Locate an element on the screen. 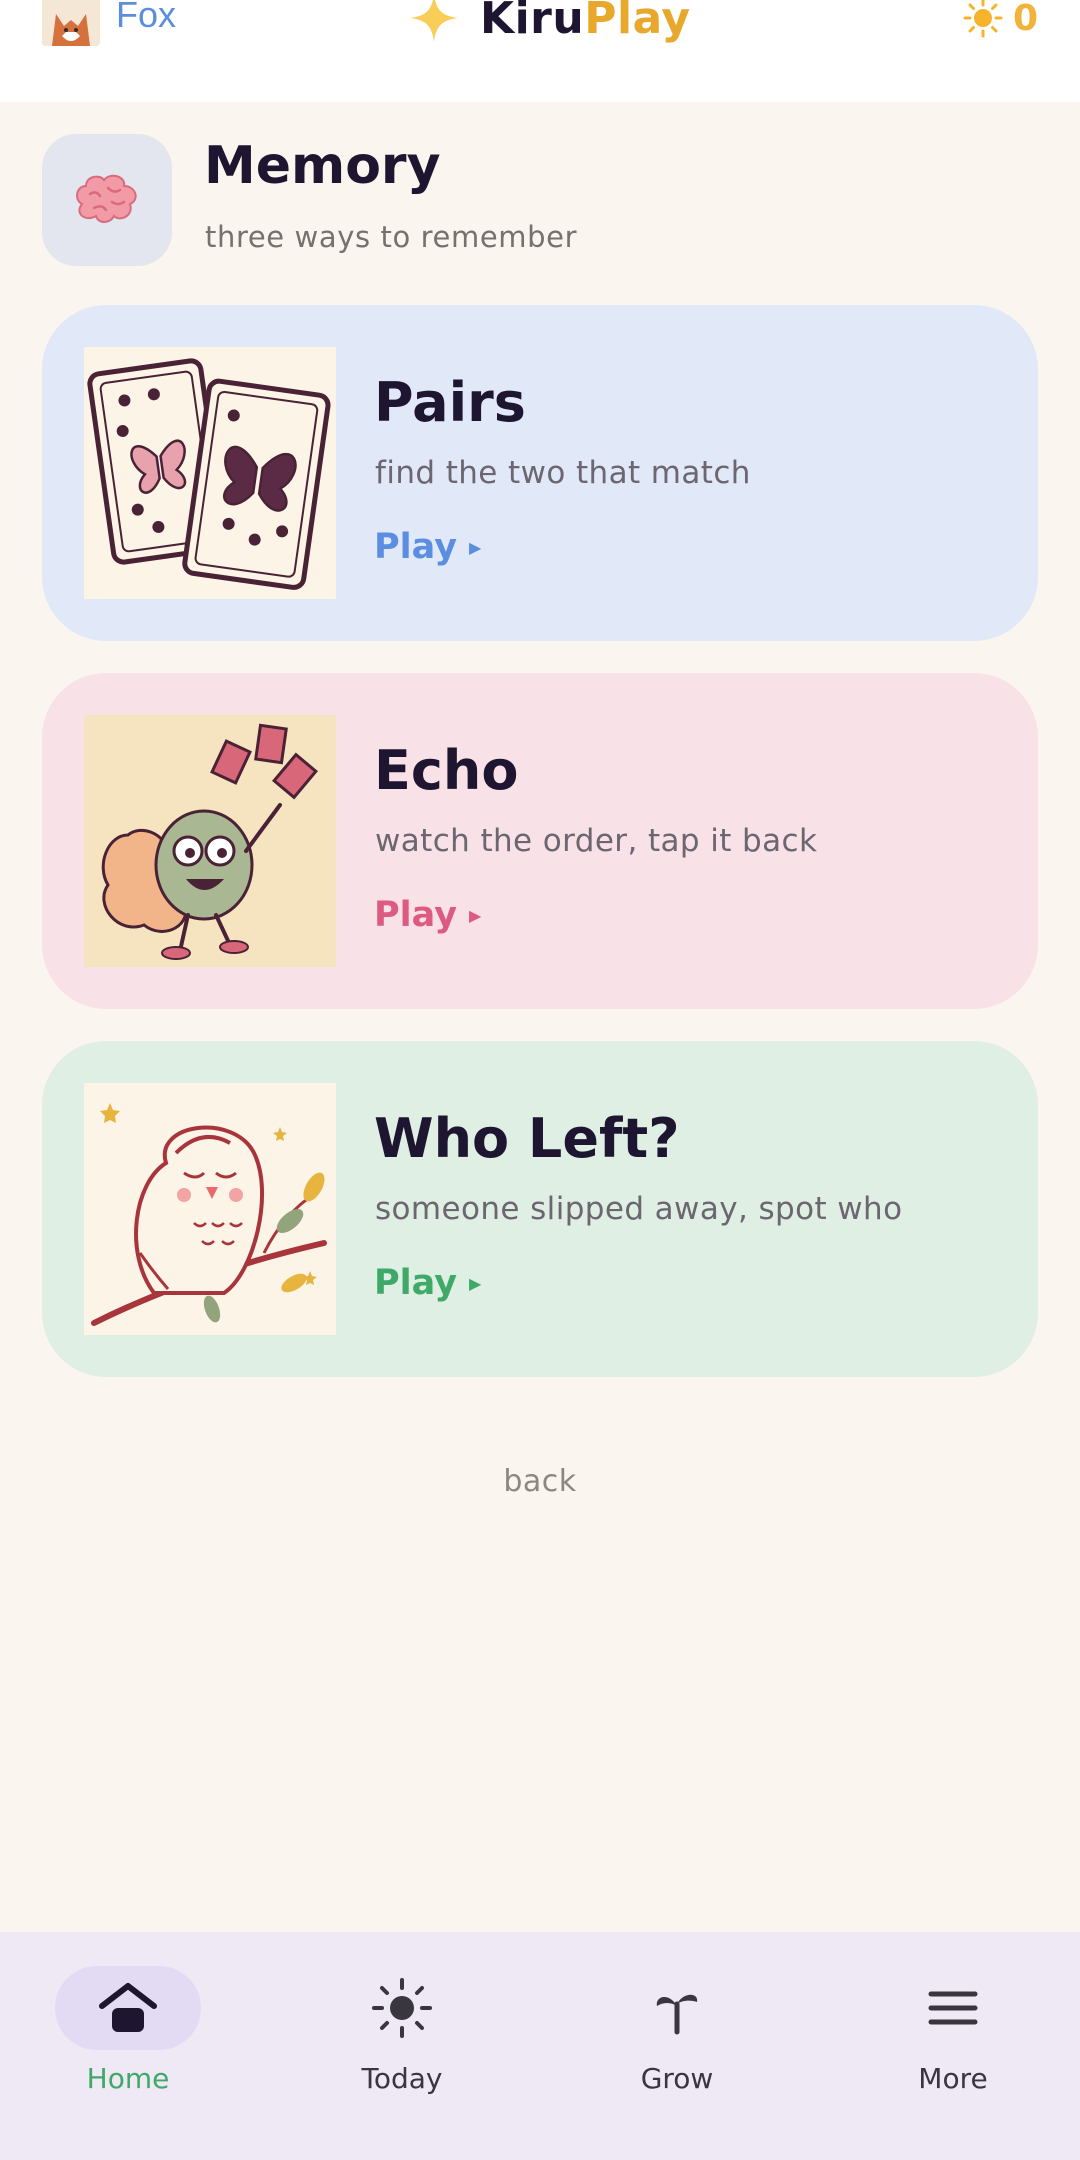  game-card-echo: Echo watch the order, tap it back Play ▶ is located at coordinates (540, 841).